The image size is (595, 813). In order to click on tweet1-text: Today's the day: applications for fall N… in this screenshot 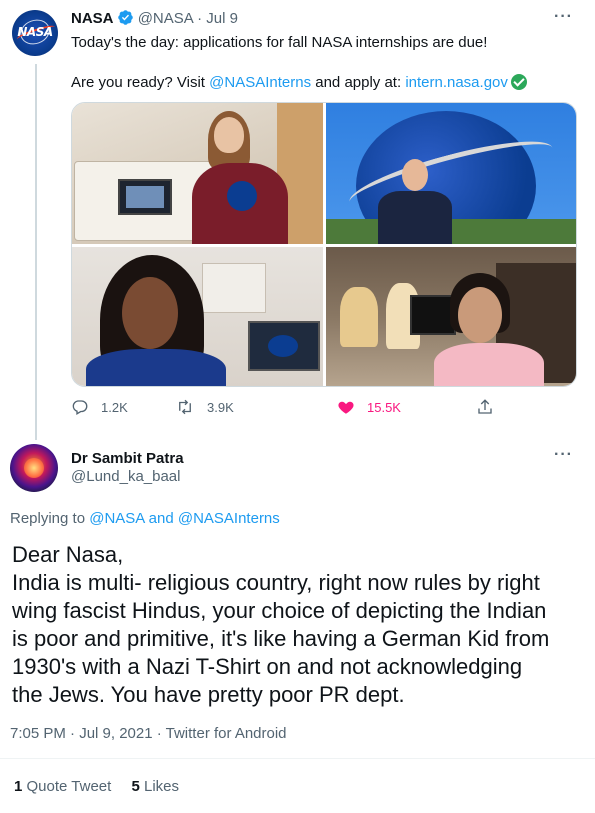, I will do `click(323, 63)`.